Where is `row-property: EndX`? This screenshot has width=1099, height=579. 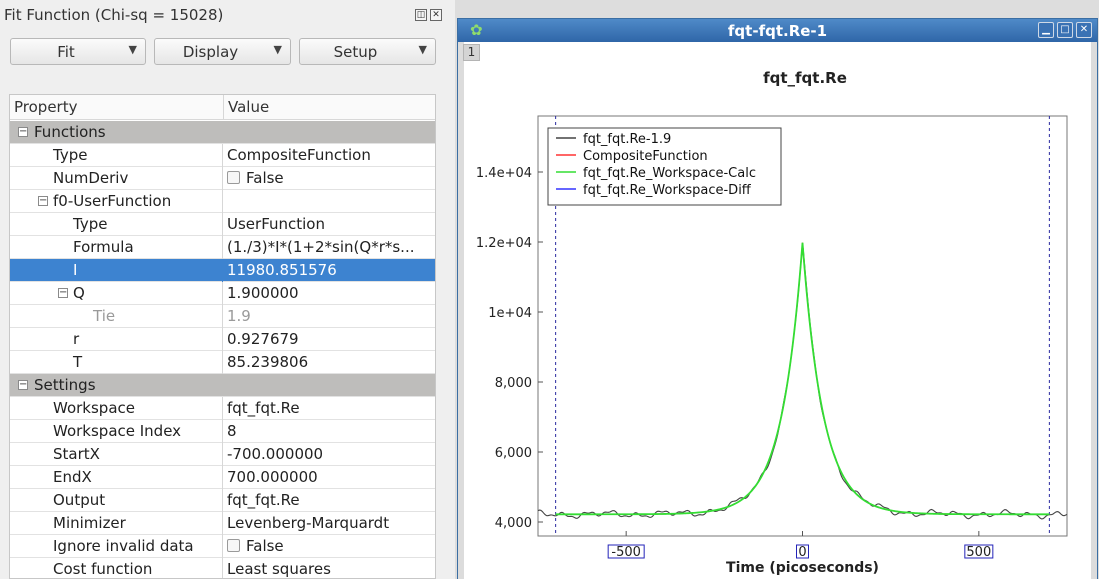 row-property: EndX is located at coordinates (72, 477).